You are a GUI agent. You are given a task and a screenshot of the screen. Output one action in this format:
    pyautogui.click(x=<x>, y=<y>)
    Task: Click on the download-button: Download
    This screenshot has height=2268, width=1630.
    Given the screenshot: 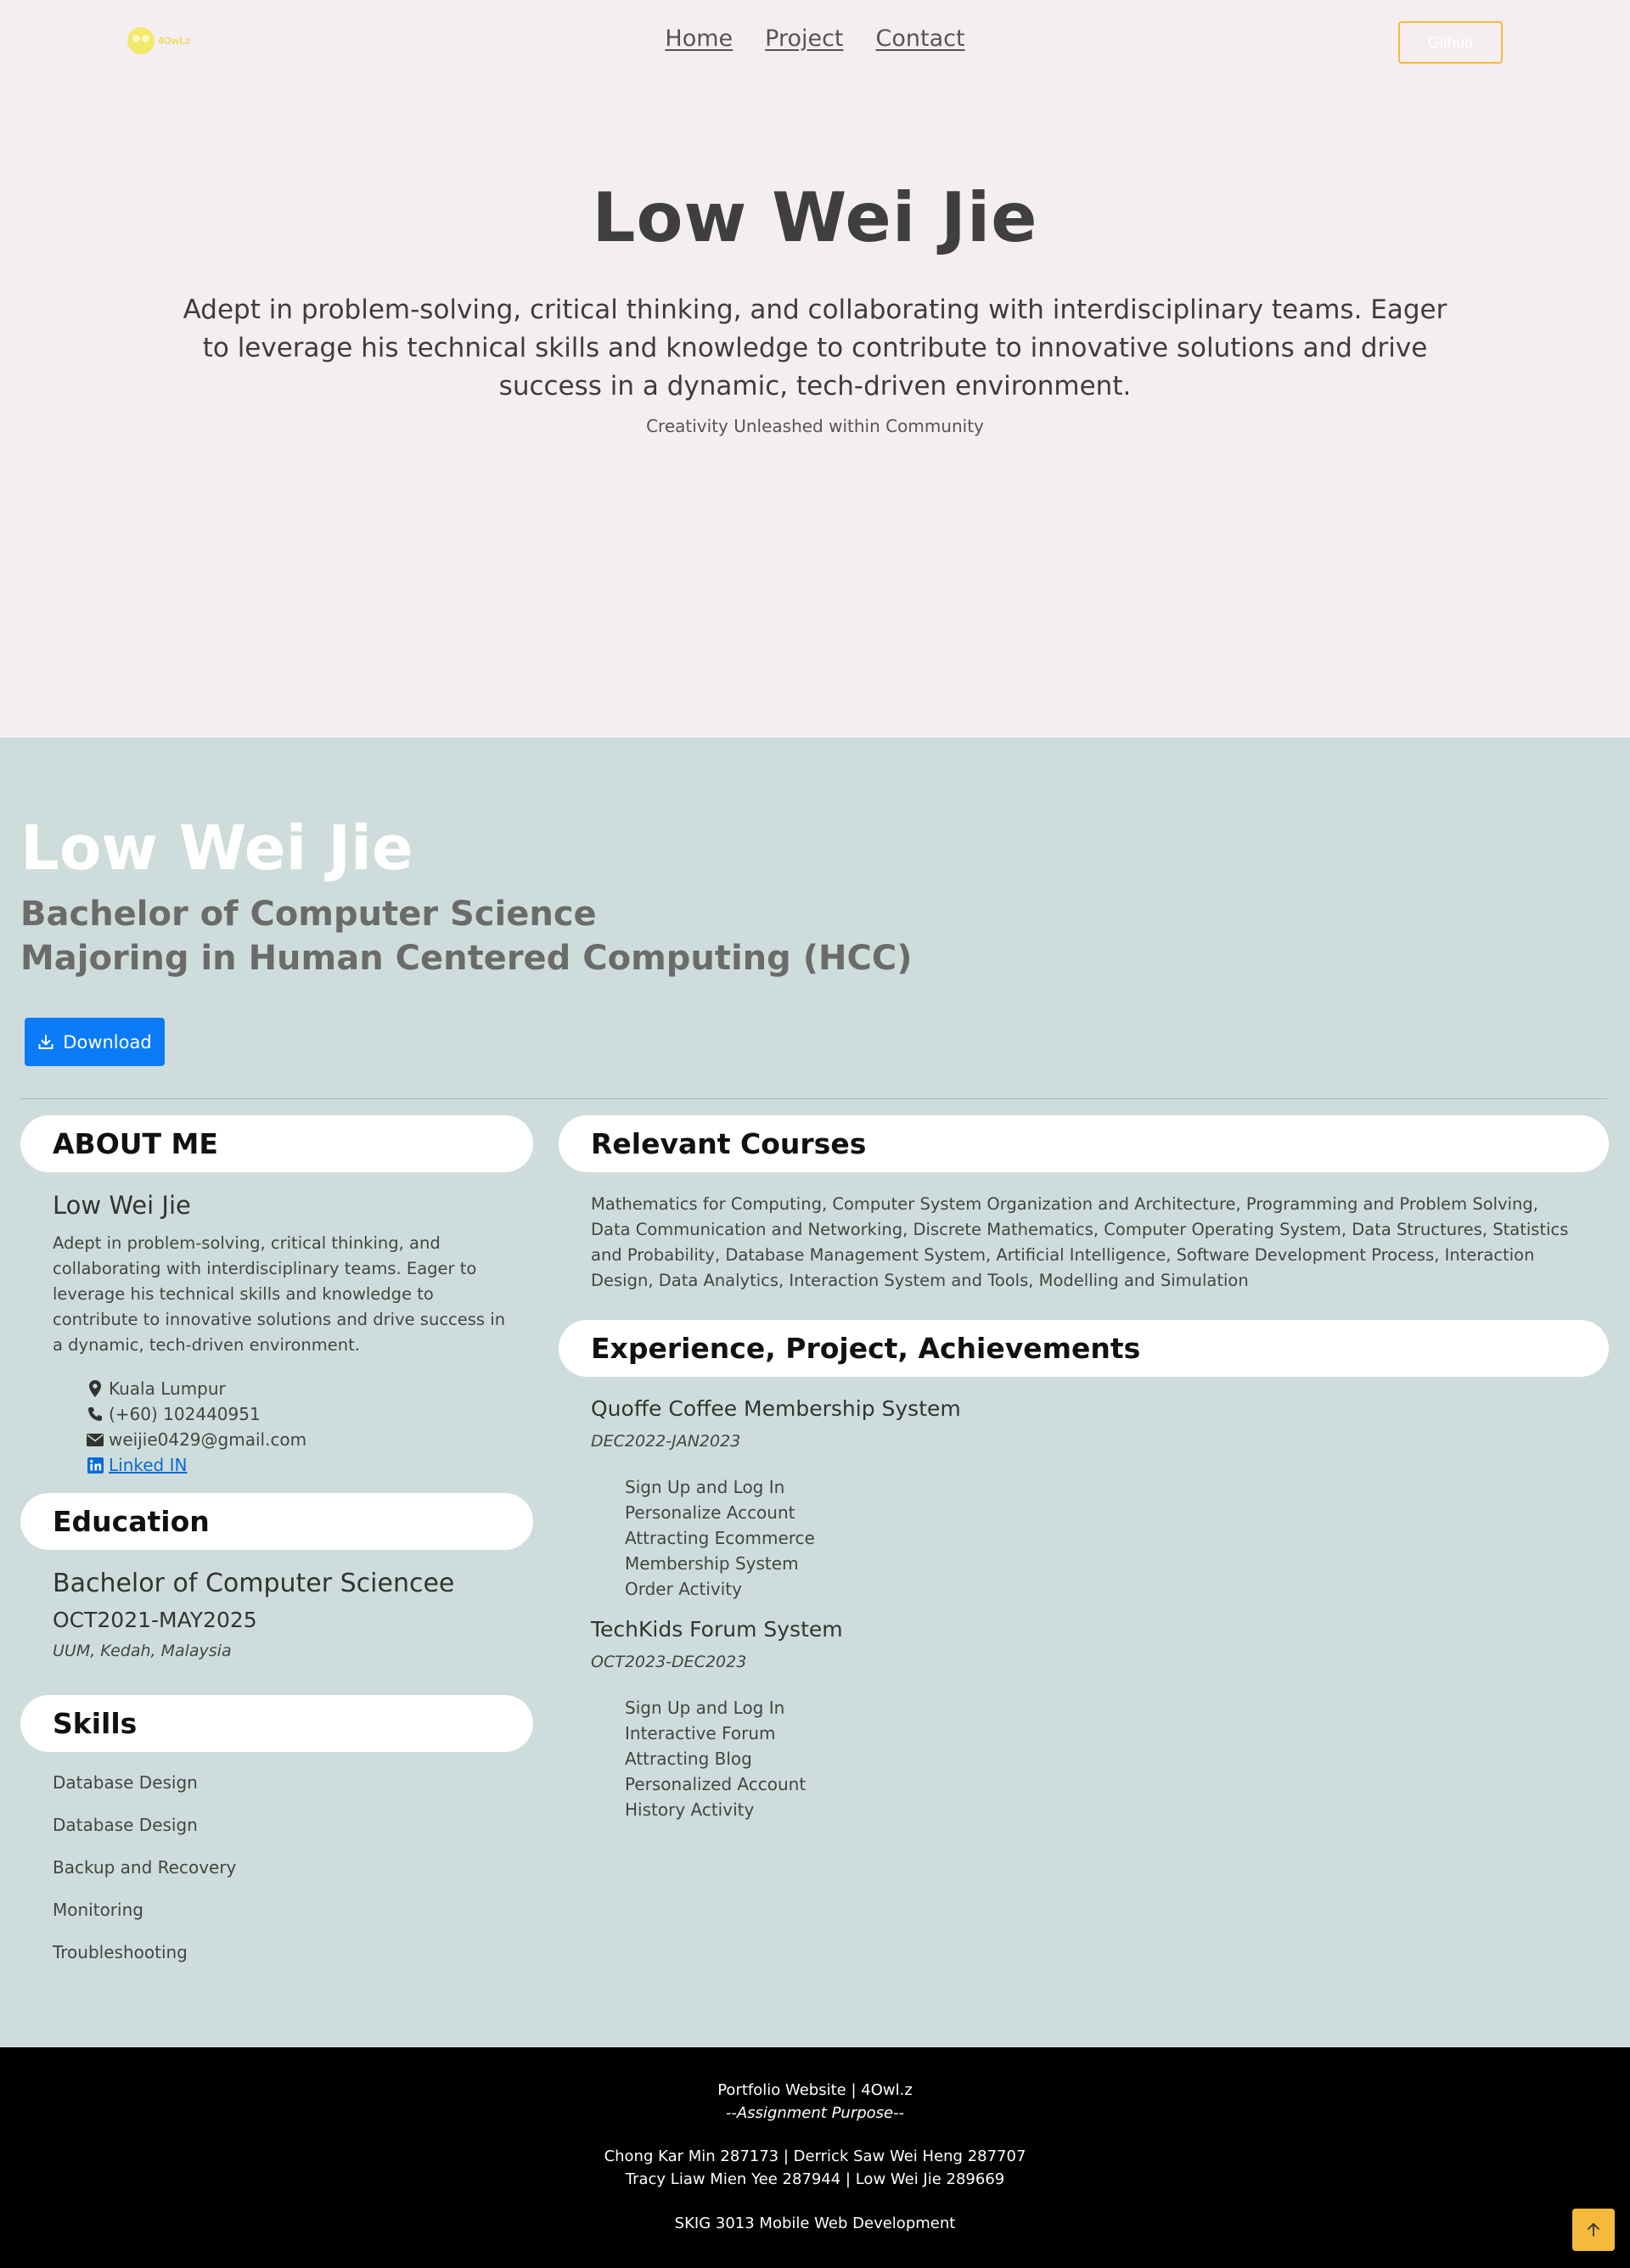 What is the action you would take?
    pyautogui.click(x=95, y=1042)
    